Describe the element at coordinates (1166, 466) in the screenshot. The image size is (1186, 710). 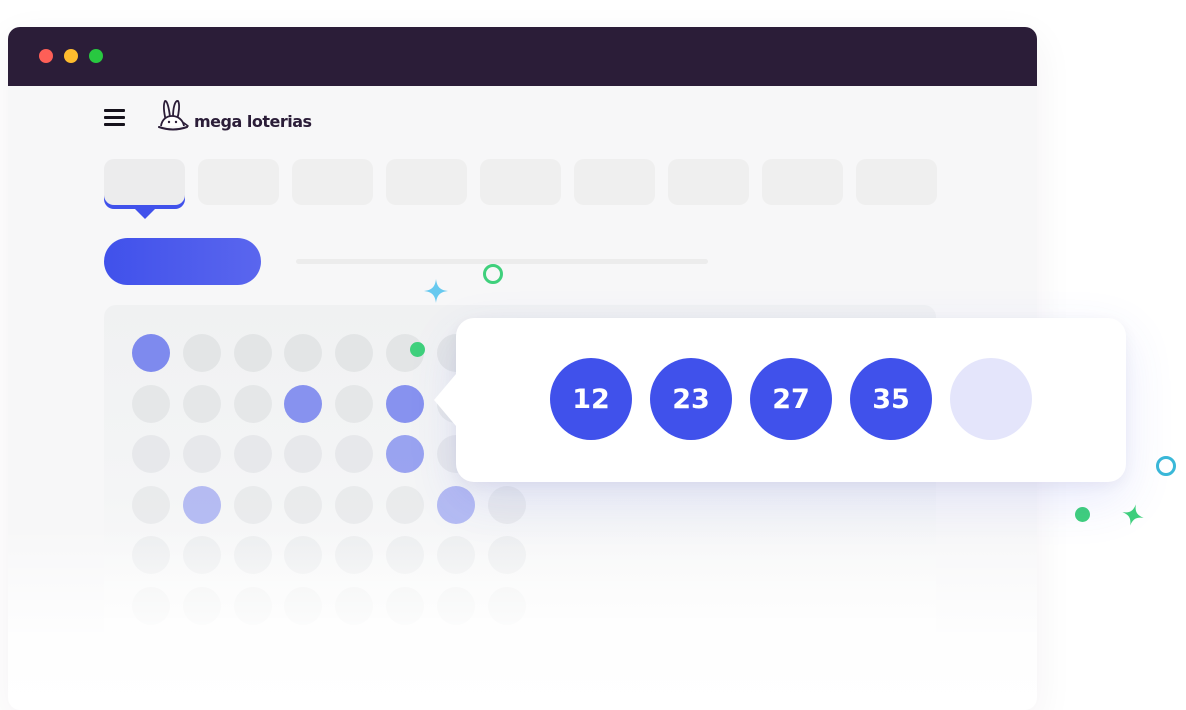
I see `cyan-ring-icon` at that location.